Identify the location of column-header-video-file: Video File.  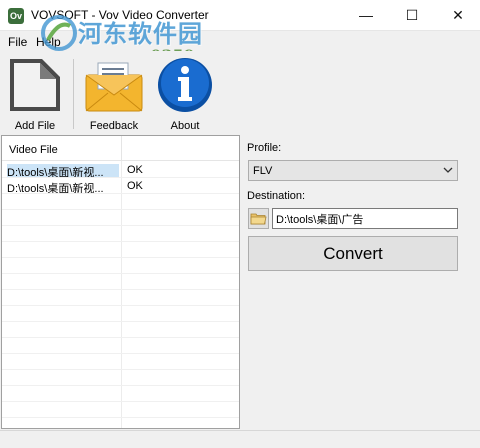
(33, 150).